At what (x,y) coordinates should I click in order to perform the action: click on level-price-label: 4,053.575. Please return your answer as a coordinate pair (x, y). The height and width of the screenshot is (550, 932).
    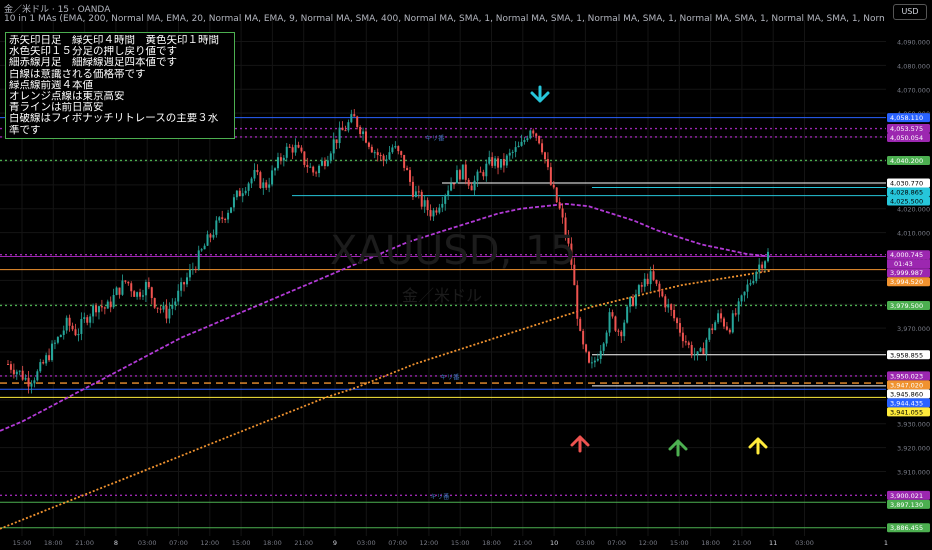
    Looking at the image, I should click on (906, 129).